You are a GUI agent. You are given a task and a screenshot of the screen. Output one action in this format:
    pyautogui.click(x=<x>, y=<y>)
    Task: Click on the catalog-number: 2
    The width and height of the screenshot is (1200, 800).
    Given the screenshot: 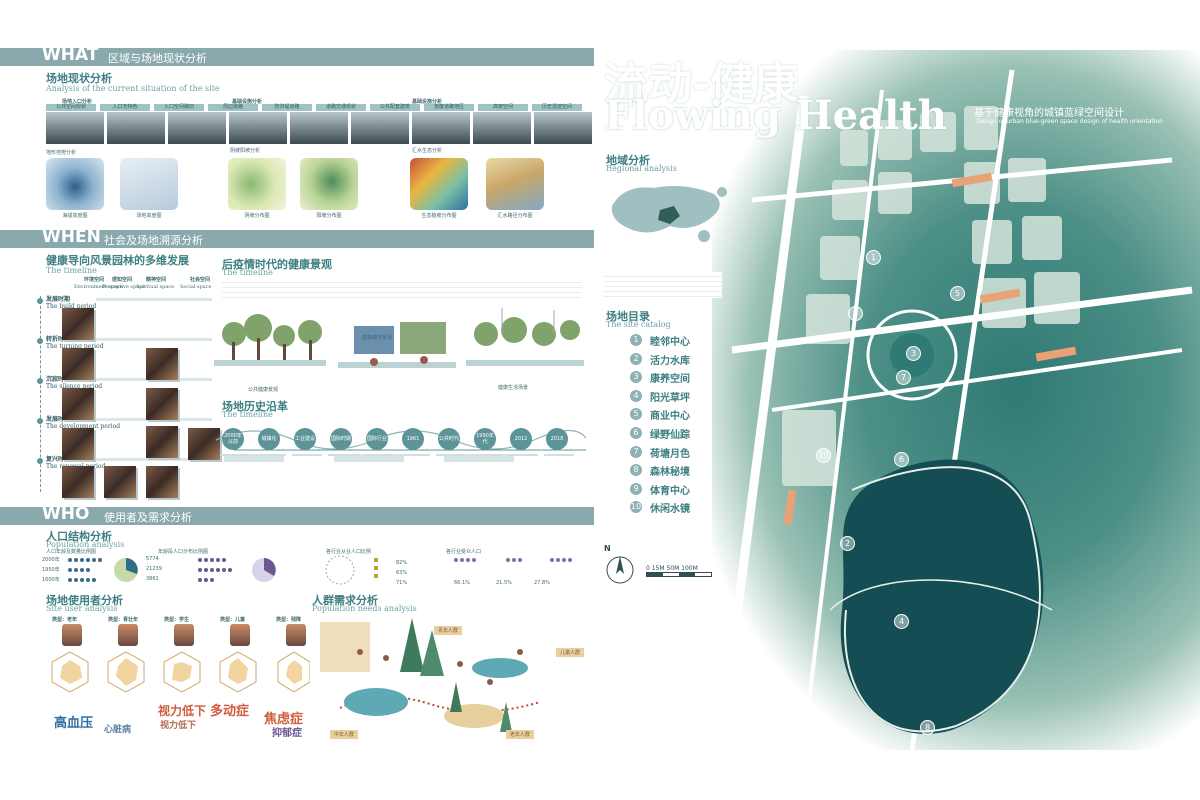 What is the action you would take?
    pyautogui.click(x=636, y=358)
    